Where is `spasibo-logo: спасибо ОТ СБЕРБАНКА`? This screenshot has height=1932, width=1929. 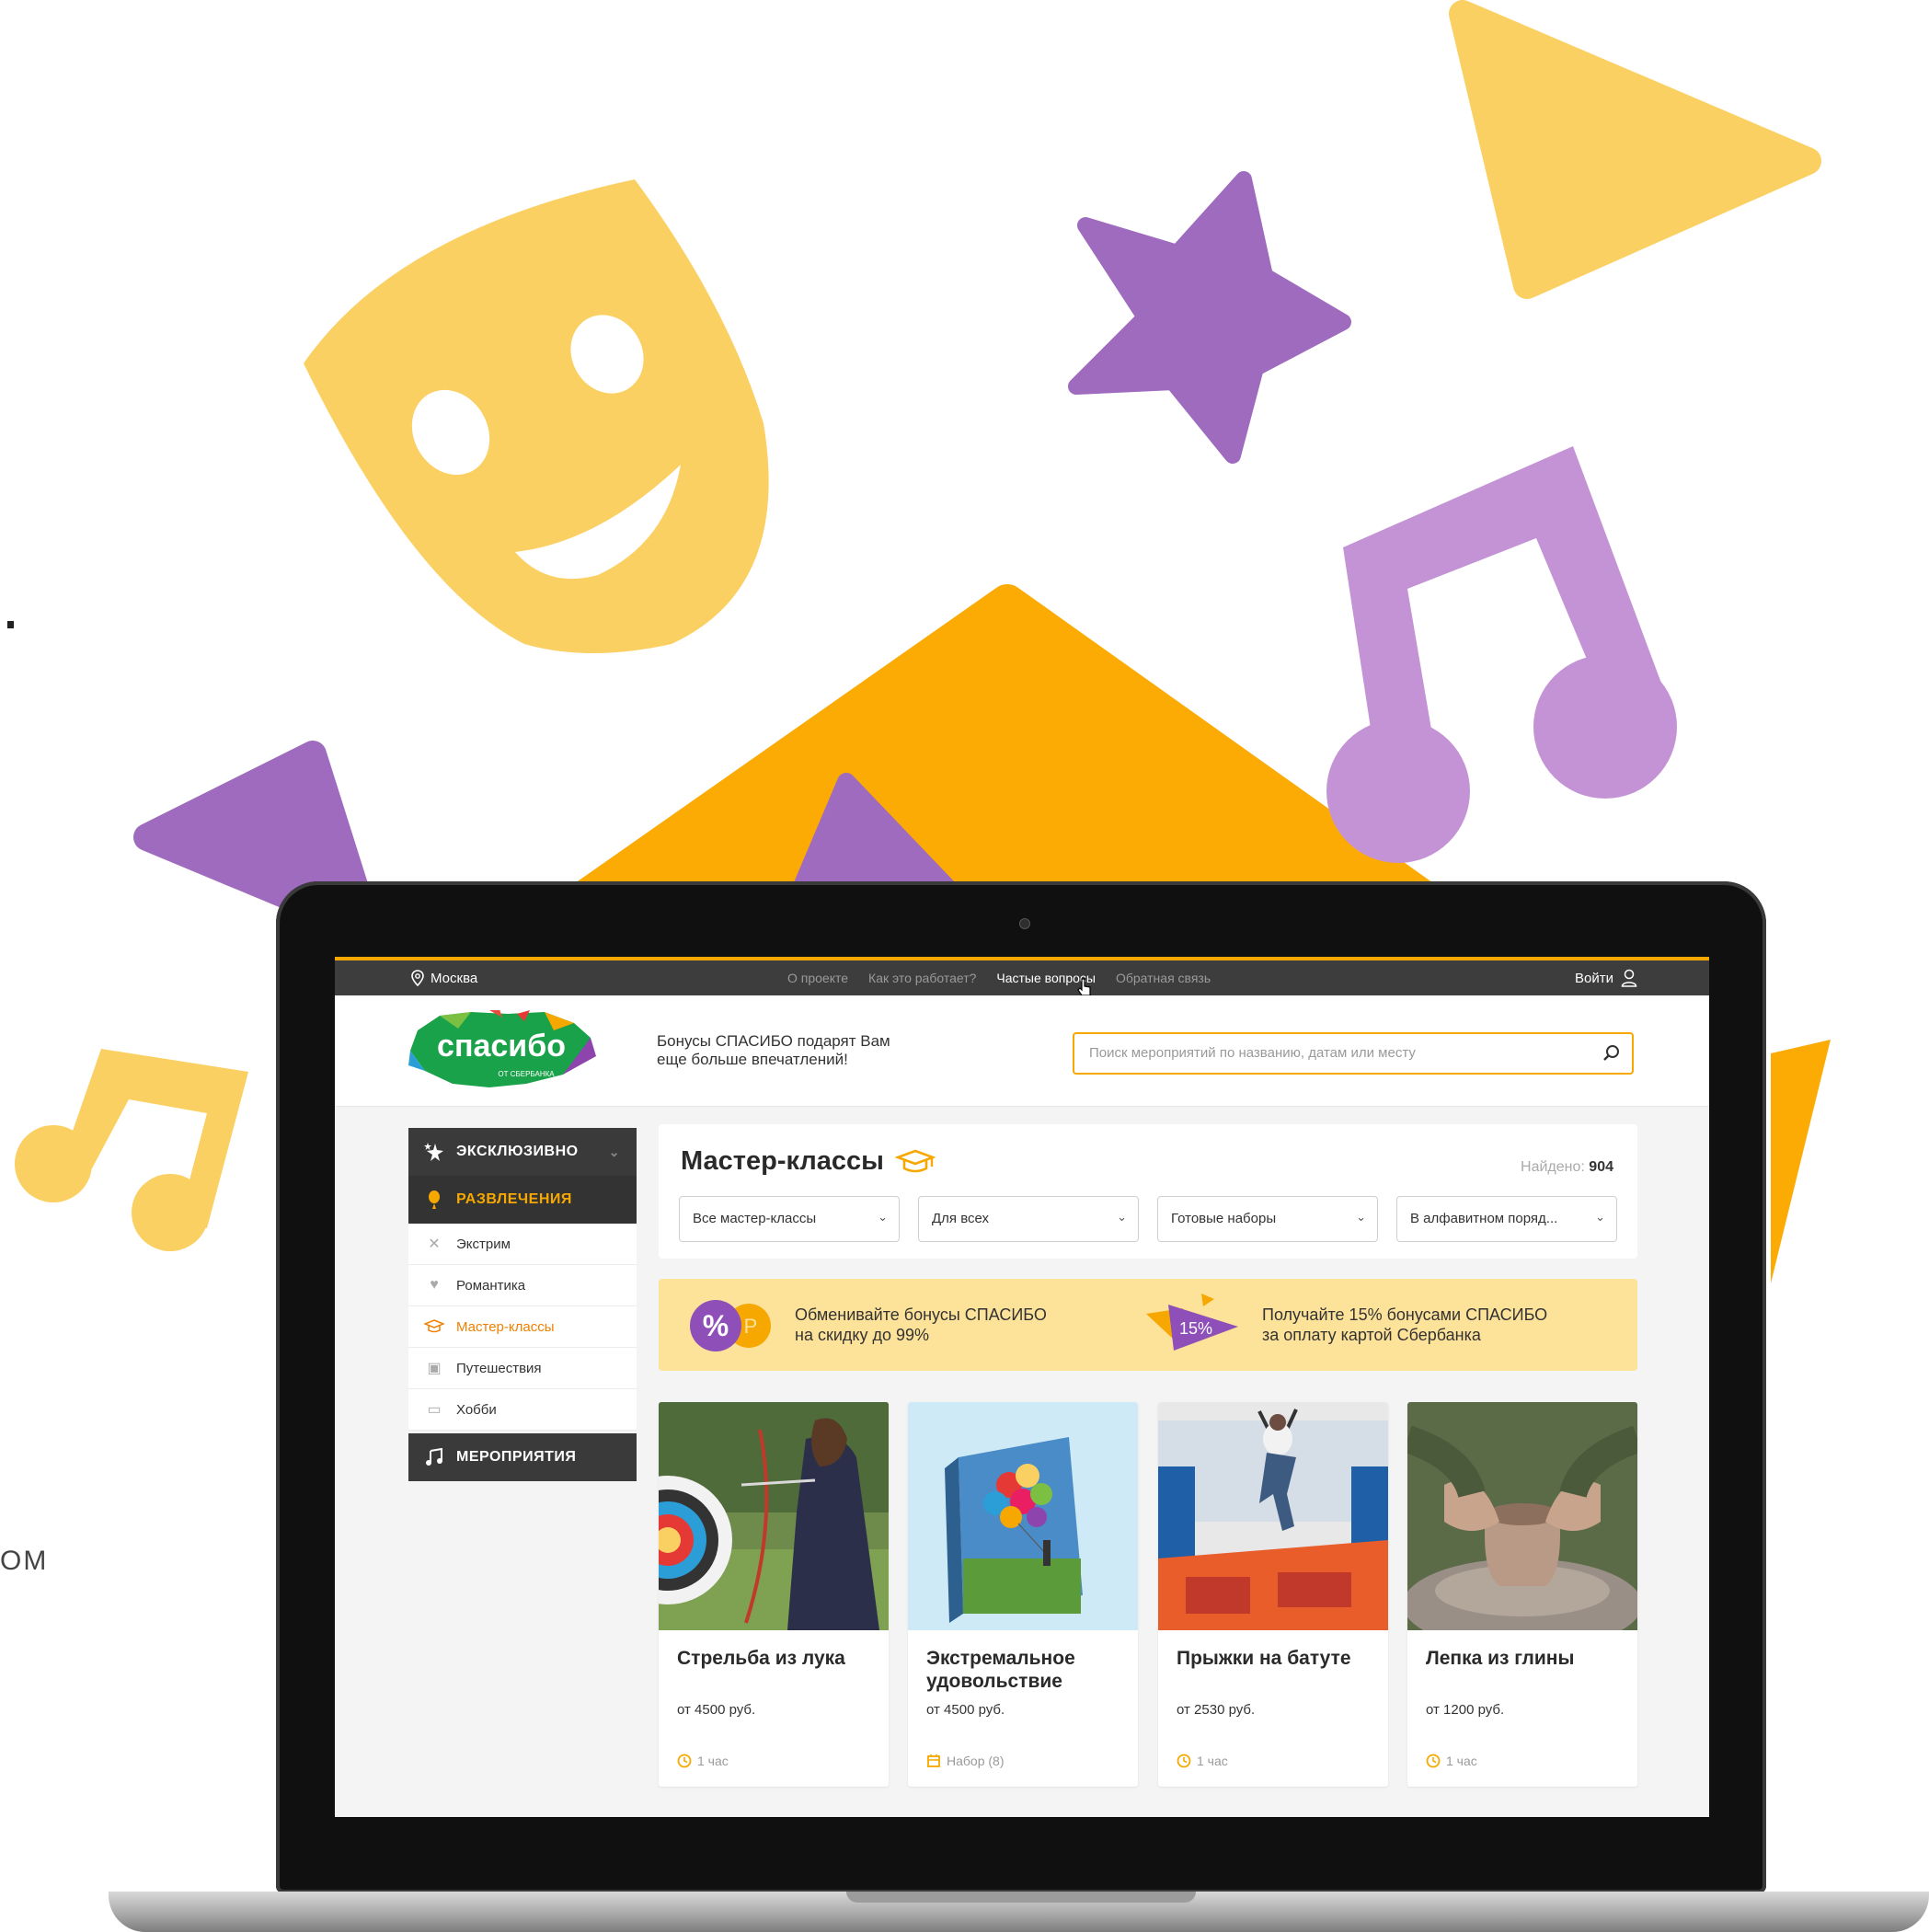
spasibo-logo: спасибо ОТ СБЕРБАНКА is located at coordinates (501, 1050).